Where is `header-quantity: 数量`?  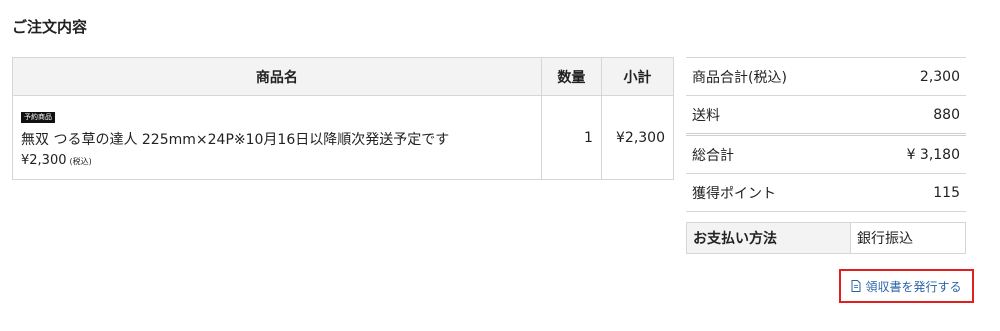 header-quantity: 数量 is located at coordinates (571, 76).